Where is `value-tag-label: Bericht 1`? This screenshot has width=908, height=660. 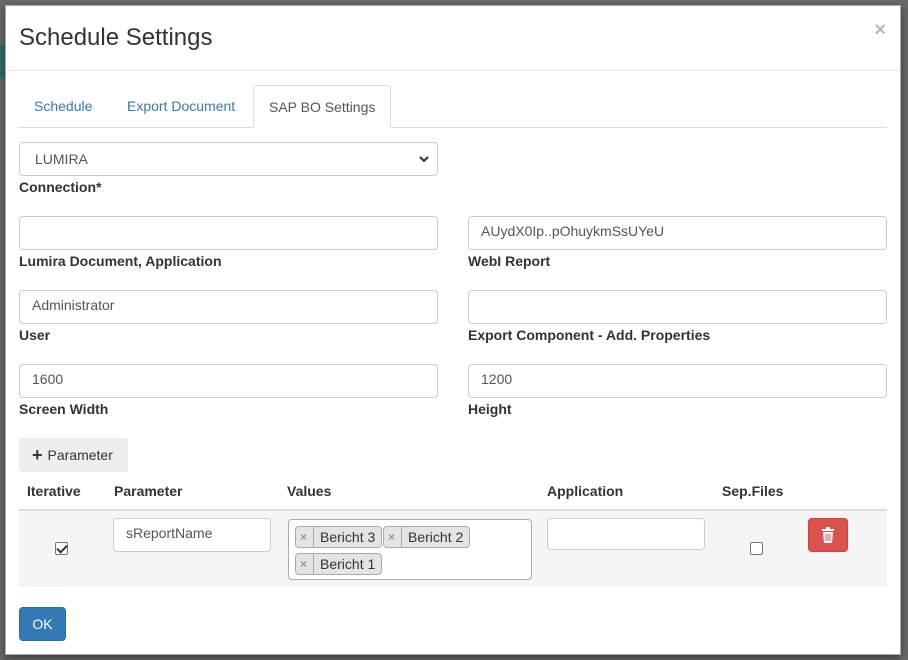
value-tag-label: Bericht 1 is located at coordinates (348, 564).